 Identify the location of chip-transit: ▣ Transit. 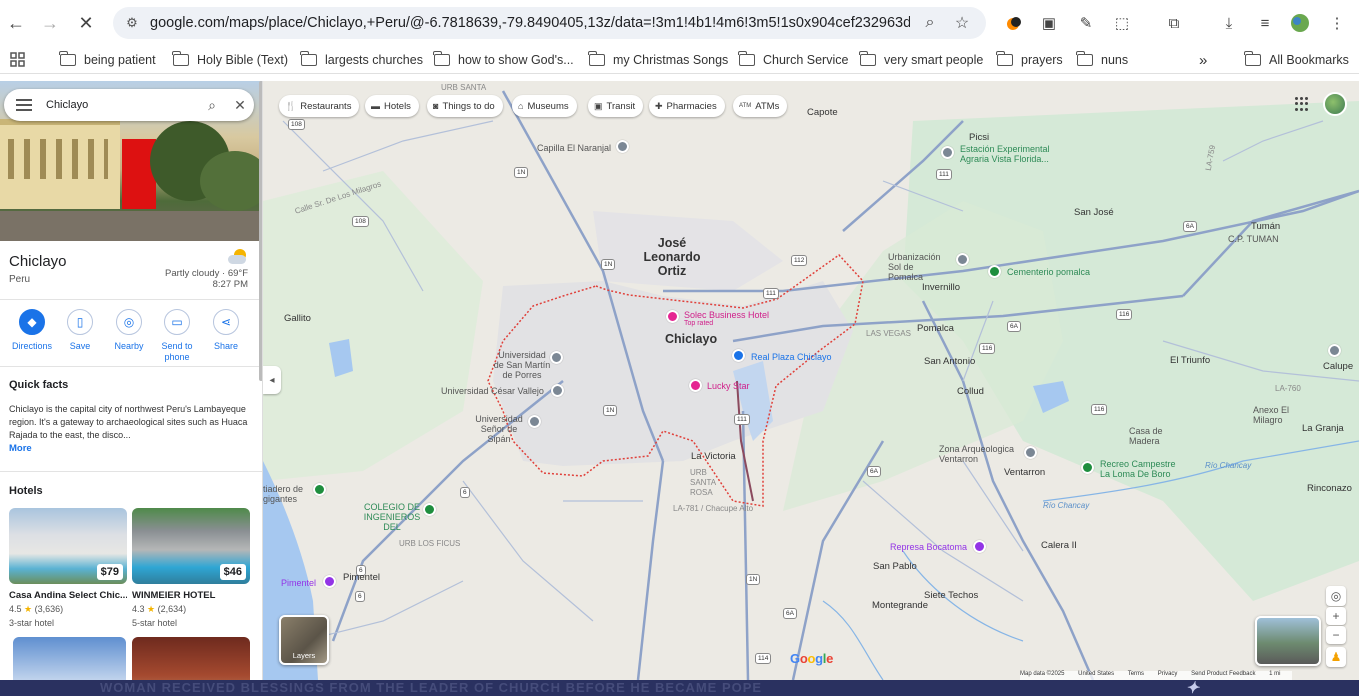
(616, 106).